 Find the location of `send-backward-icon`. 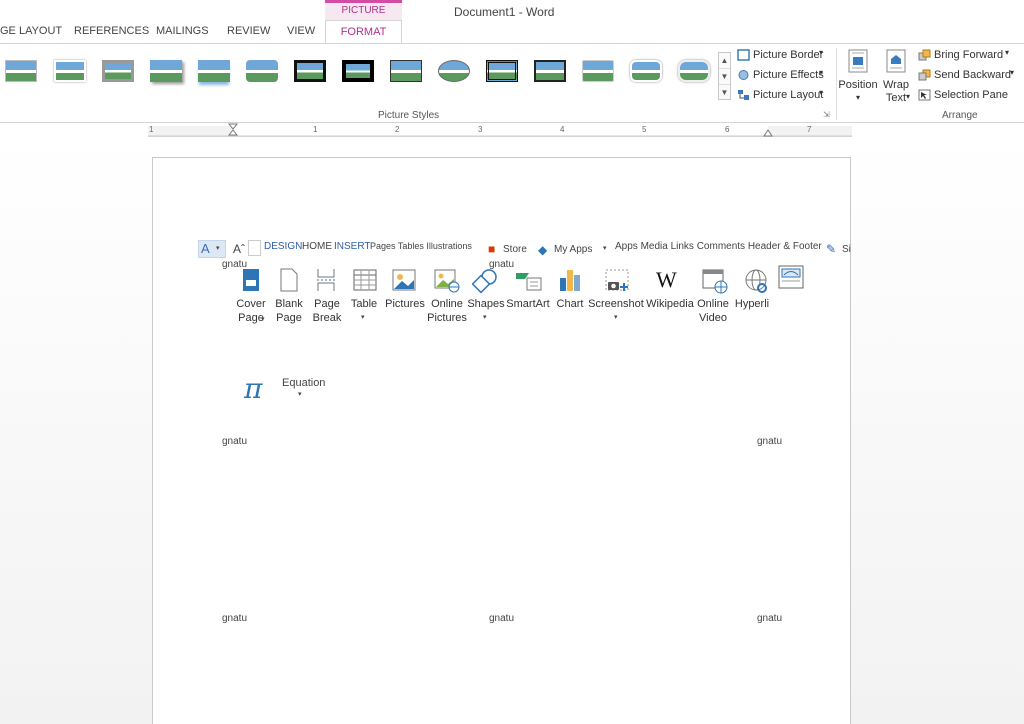

send-backward-icon is located at coordinates (924, 75).